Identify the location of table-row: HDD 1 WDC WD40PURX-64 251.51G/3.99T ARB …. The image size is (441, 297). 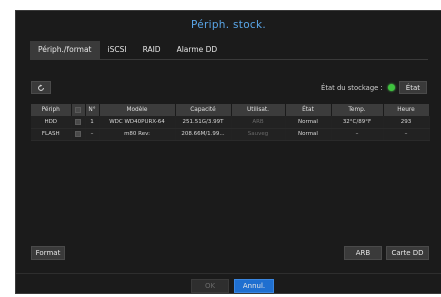
(230, 122).